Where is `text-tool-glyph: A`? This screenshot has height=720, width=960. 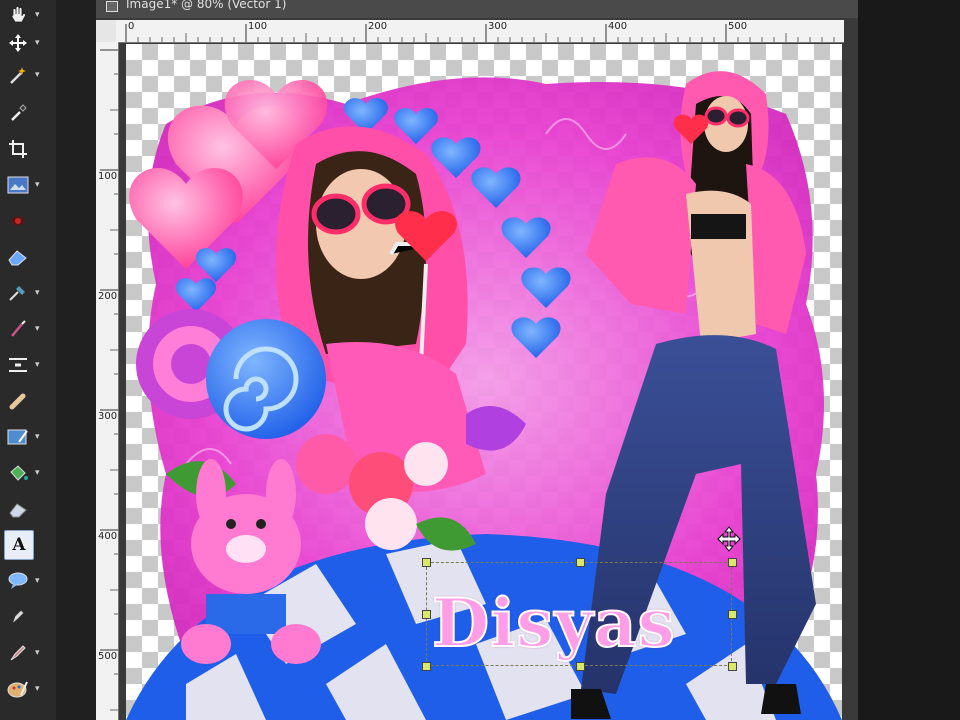
text-tool-glyph: A is located at coordinates (19, 545).